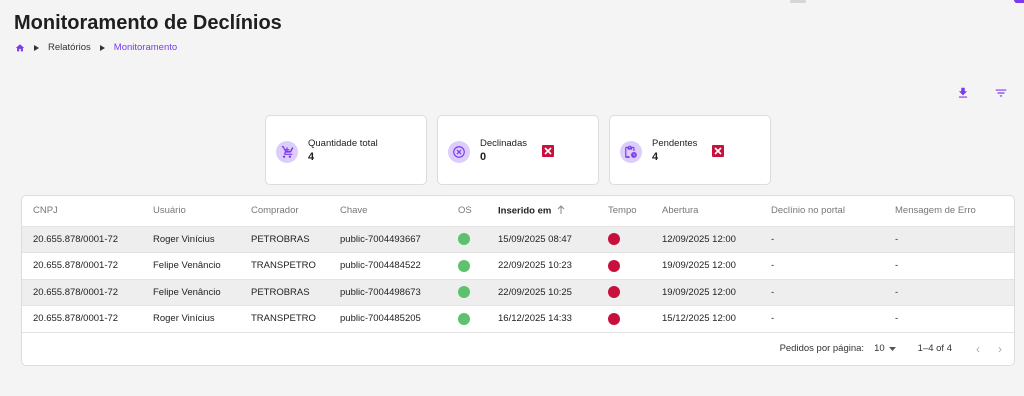 The width and height of the screenshot is (1024, 396). Describe the element at coordinates (1001, 93) in the screenshot. I see `filter-icon` at that location.